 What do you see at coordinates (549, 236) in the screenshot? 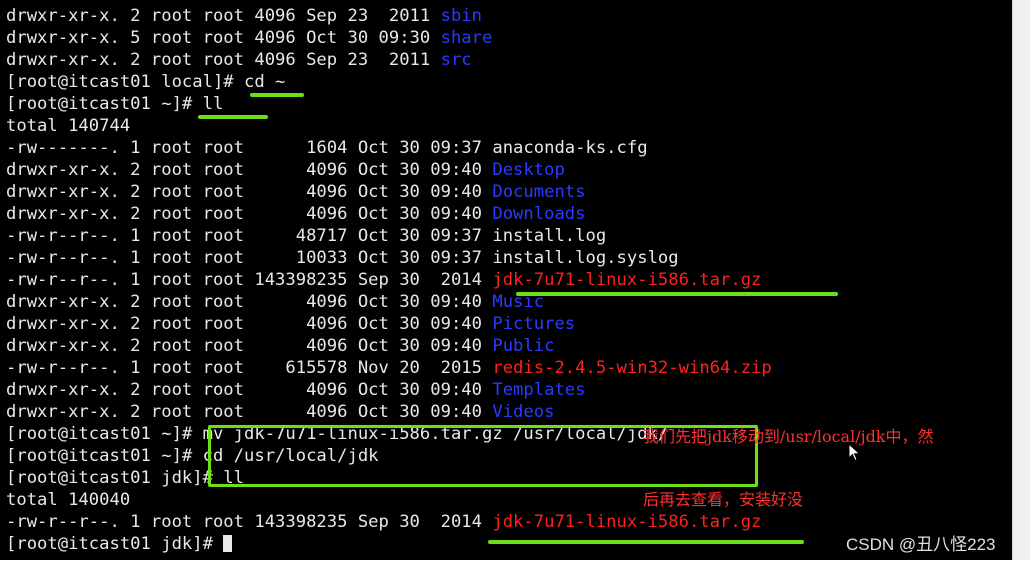
I see `file-name: install.log` at bounding box center [549, 236].